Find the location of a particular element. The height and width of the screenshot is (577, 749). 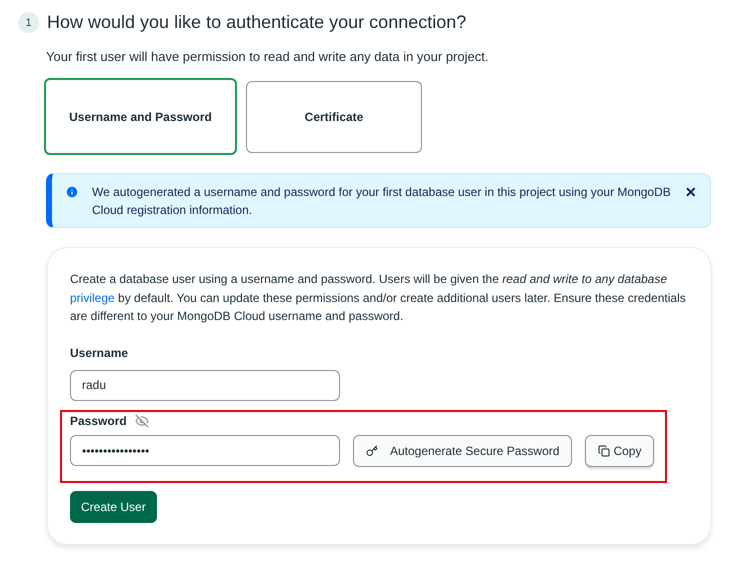

eye-slash-icon is located at coordinates (141, 421).